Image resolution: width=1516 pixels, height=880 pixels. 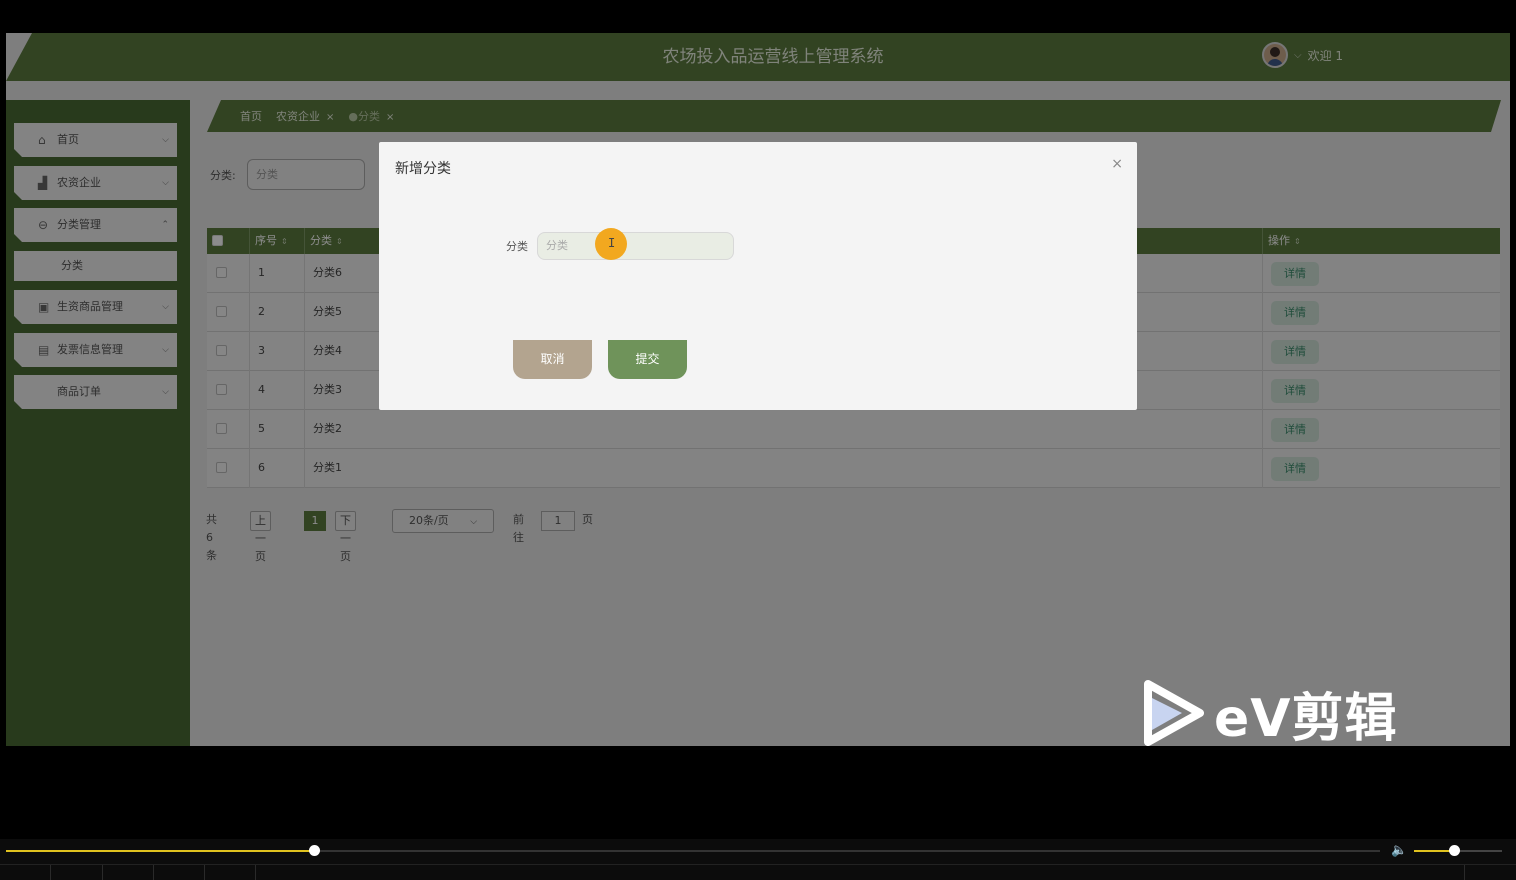 What do you see at coordinates (758, 859) in the screenshot?
I see `video-player-bar: 🔈` at bounding box center [758, 859].